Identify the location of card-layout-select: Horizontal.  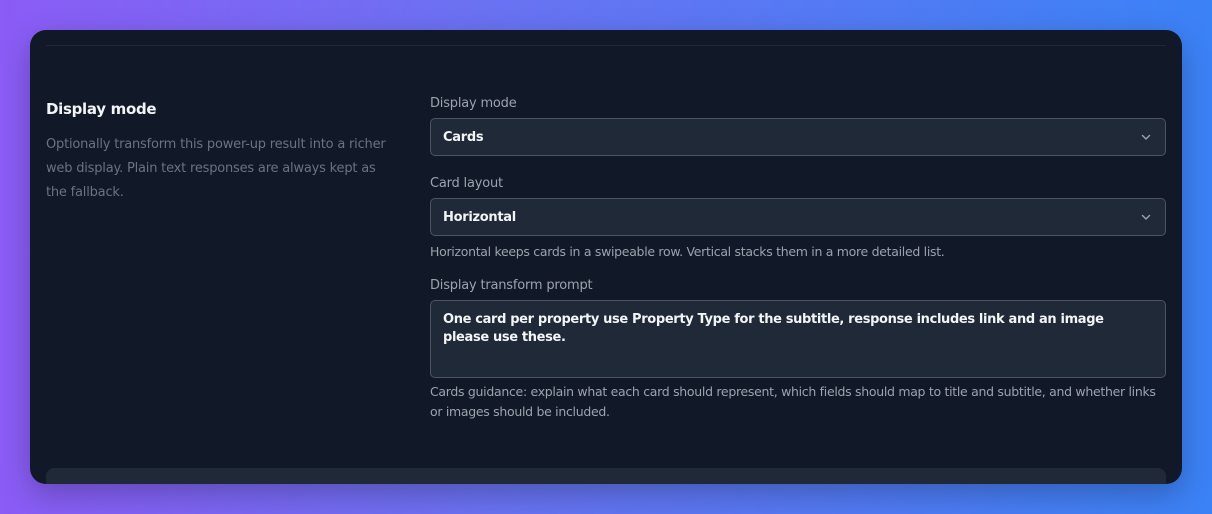
(798, 217).